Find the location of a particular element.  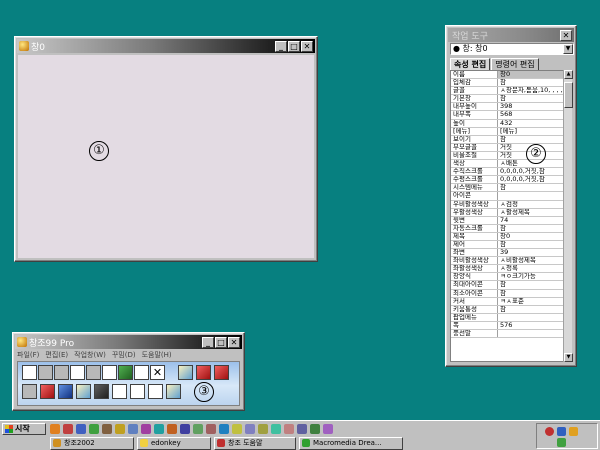

property-row: 커서 ㅋㅅ표준 is located at coordinates (507, 301).